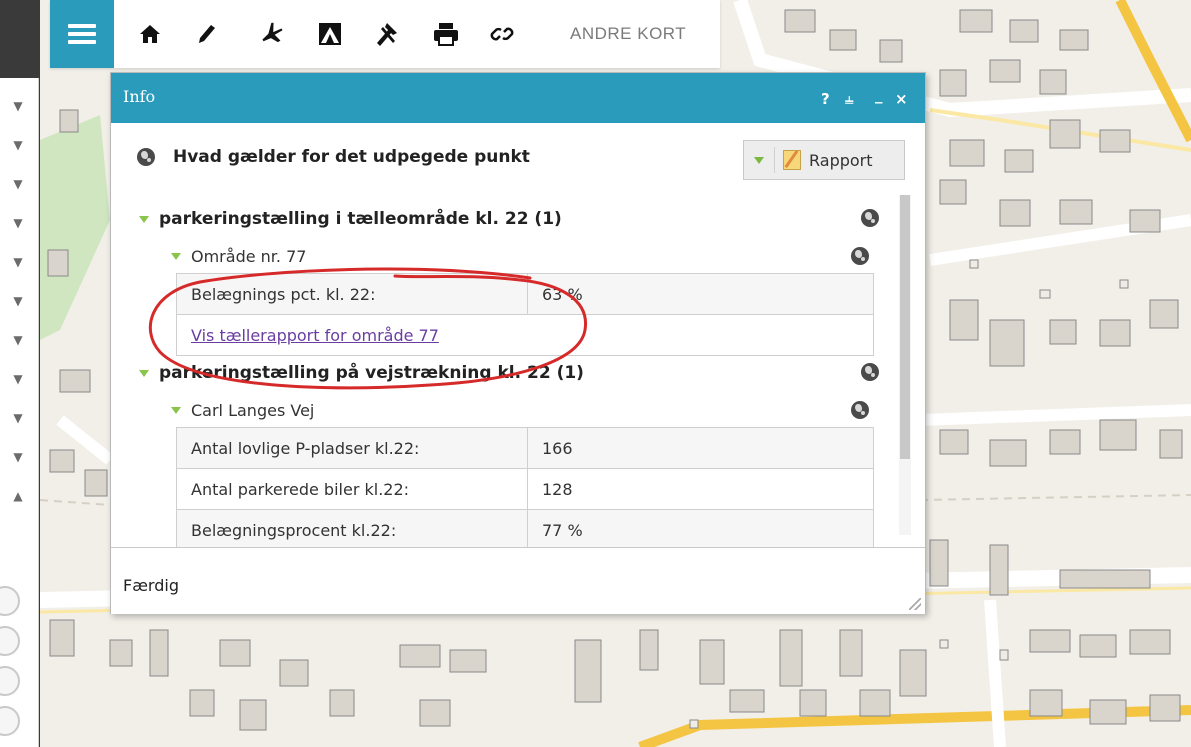 The width and height of the screenshot is (1191, 747). I want to click on report-button: Rapport, so click(824, 160).